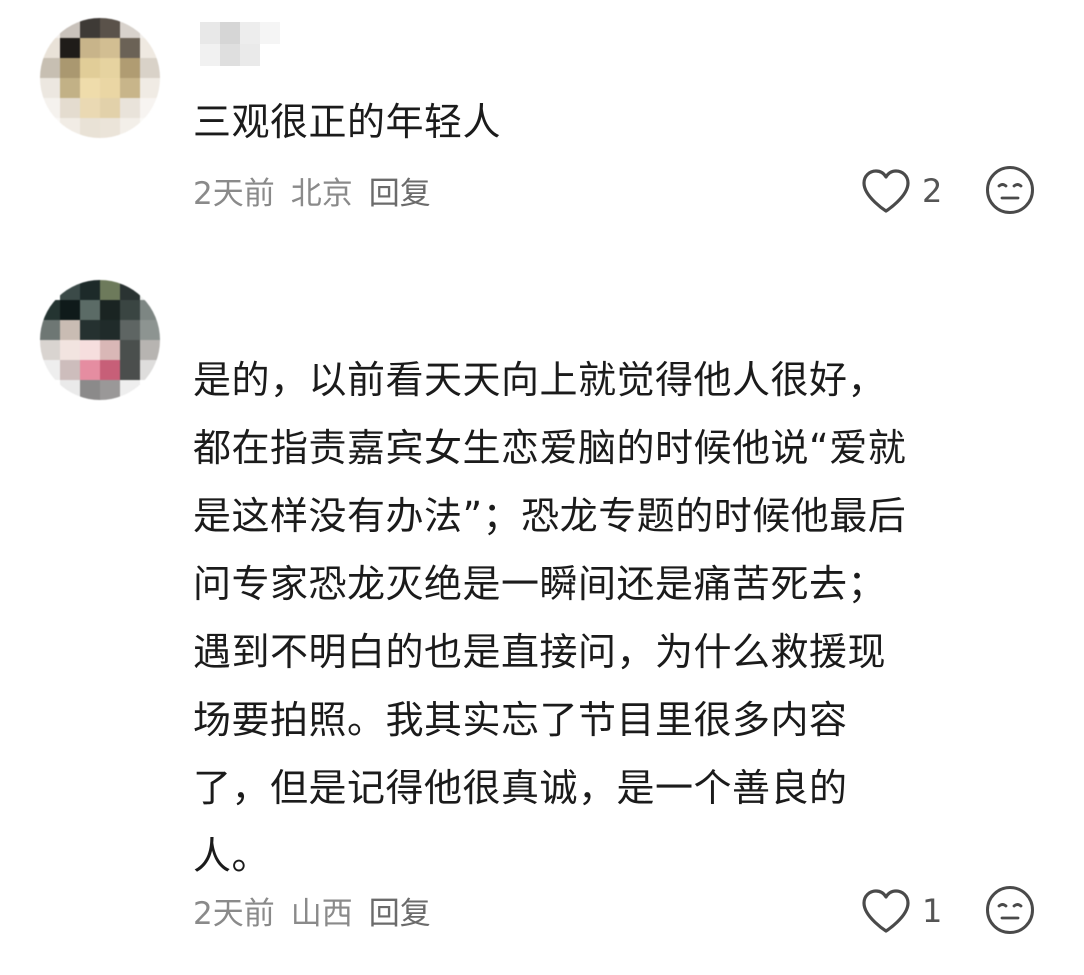  I want to click on like-button: 1, so click(901, 911).